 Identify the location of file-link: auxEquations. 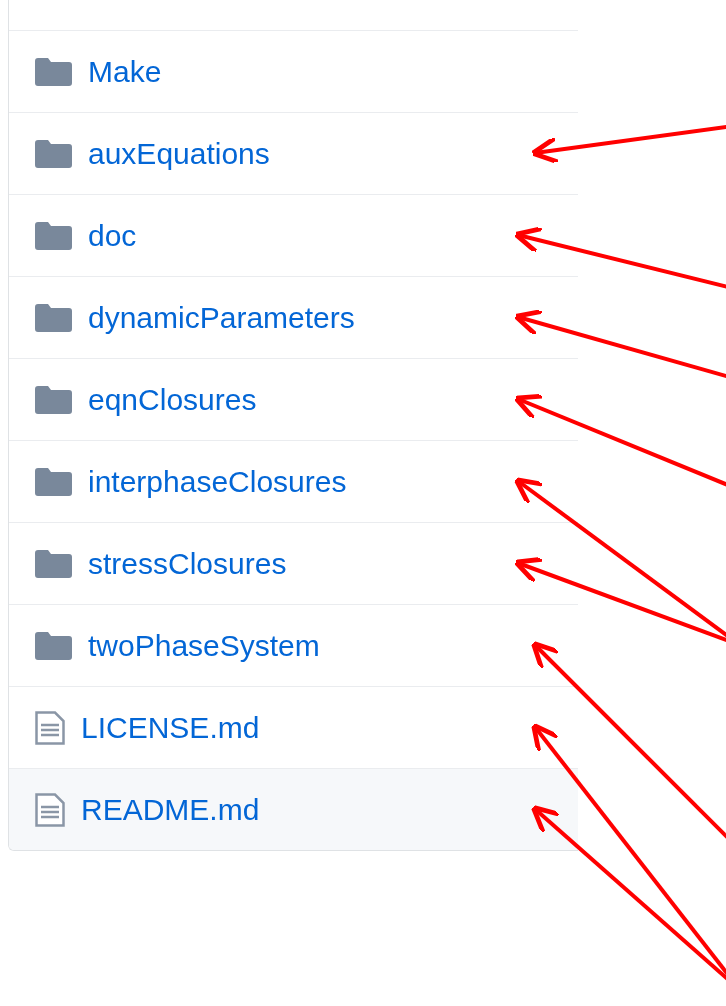
(179, 153).